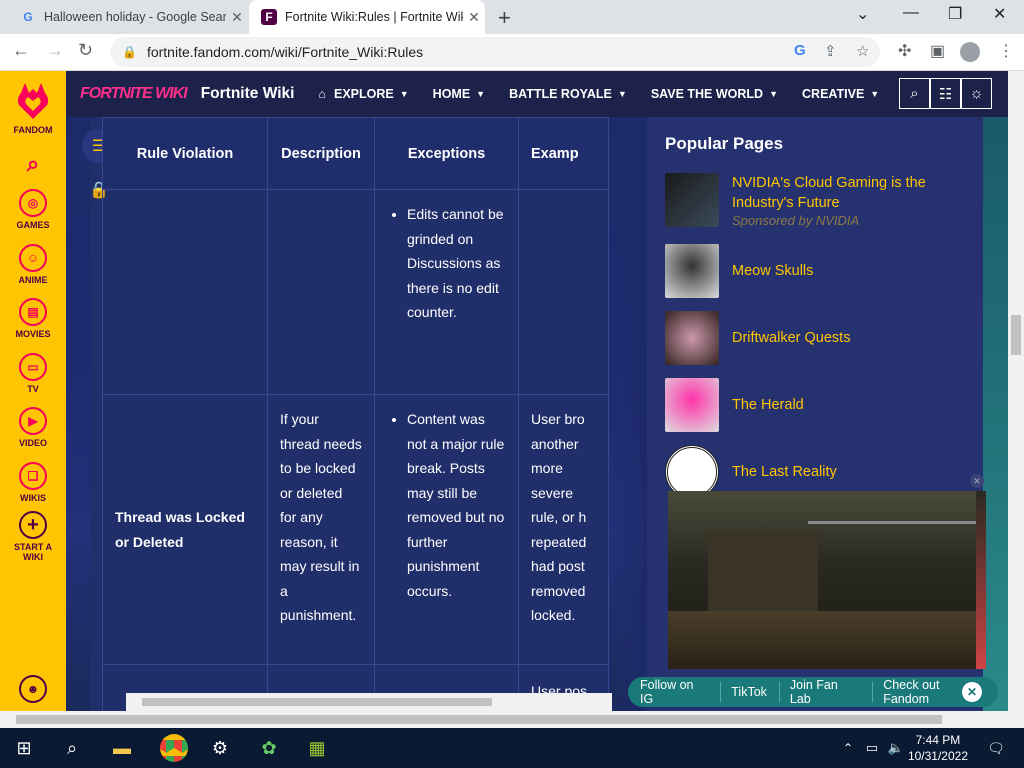  Describe the element at coordinates (128, 17) in the screenshot. I see `tab-google-search: G Halloween holiday - Google Sear ✕` at that location.